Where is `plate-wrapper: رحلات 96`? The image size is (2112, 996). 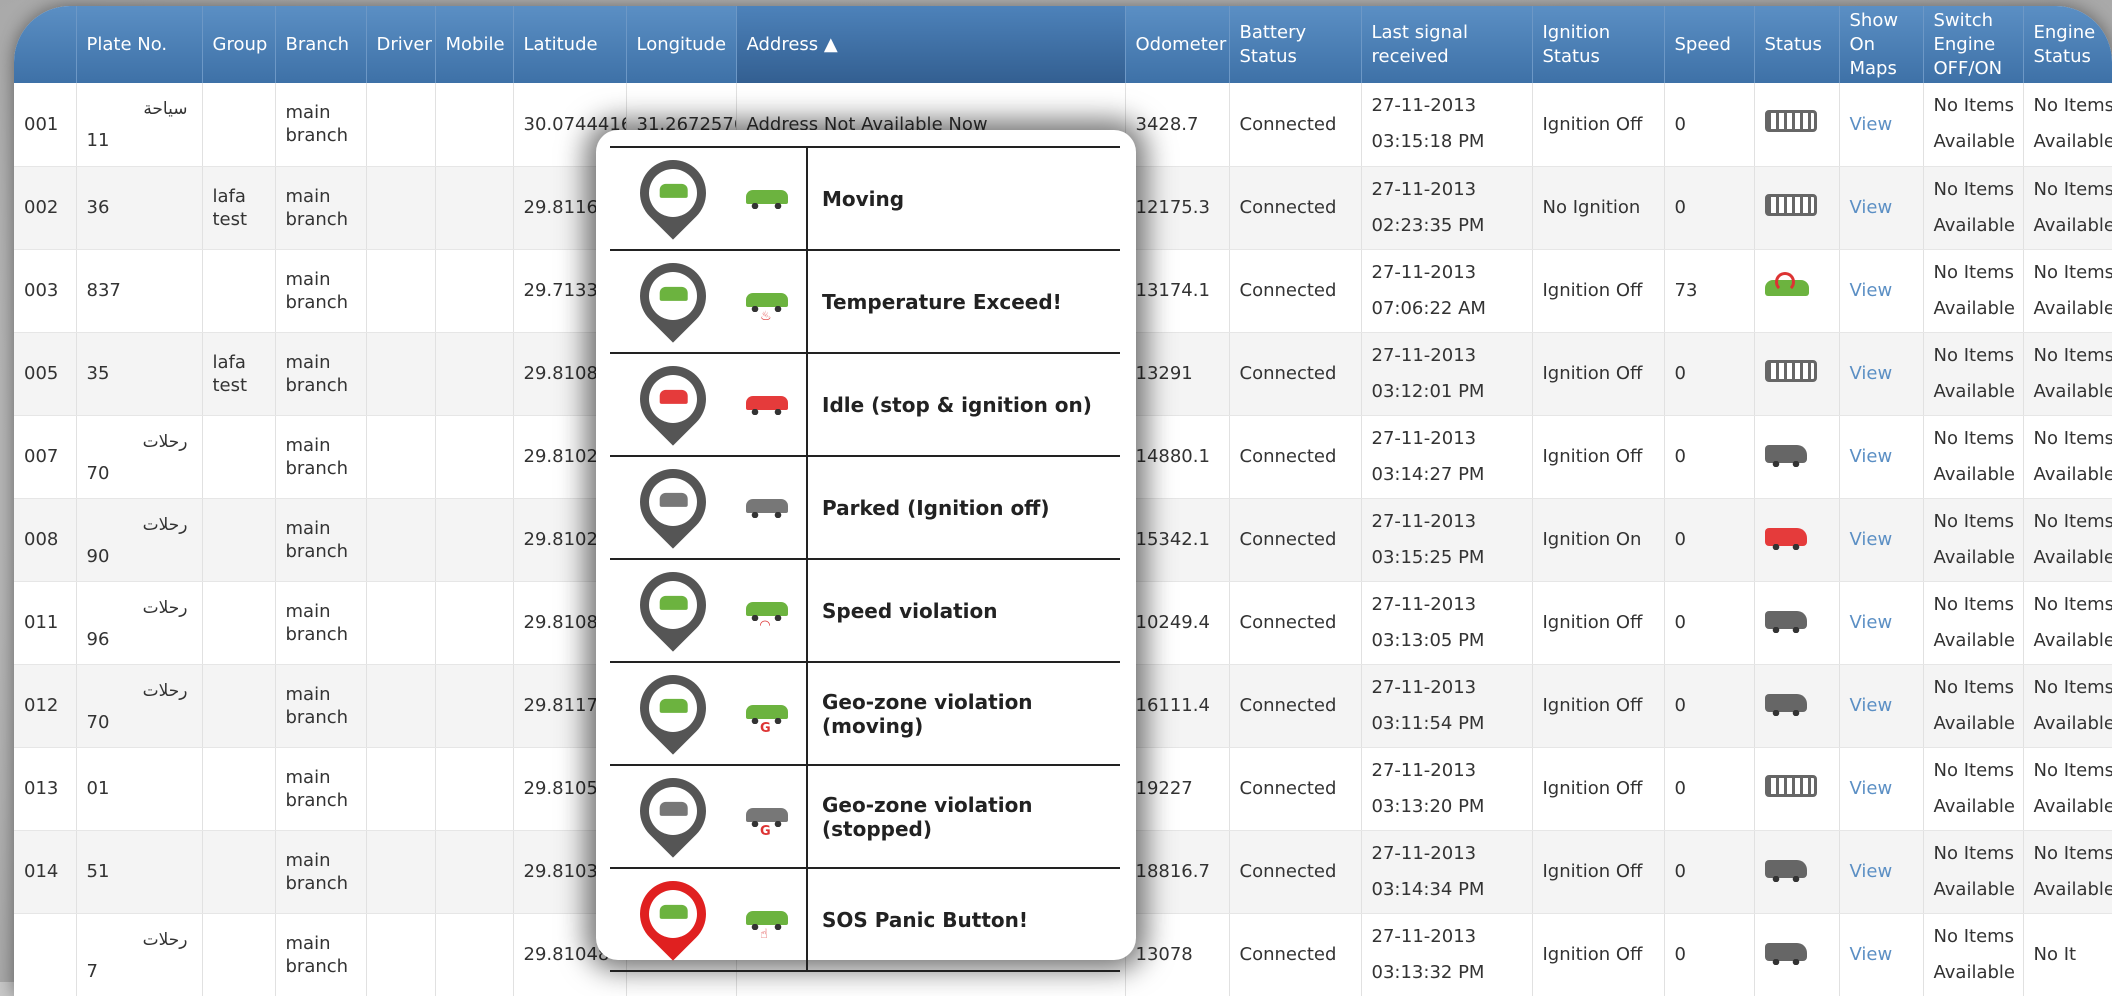 plate-wrapper: رحلات 96 is located at coordinates (139, 623).